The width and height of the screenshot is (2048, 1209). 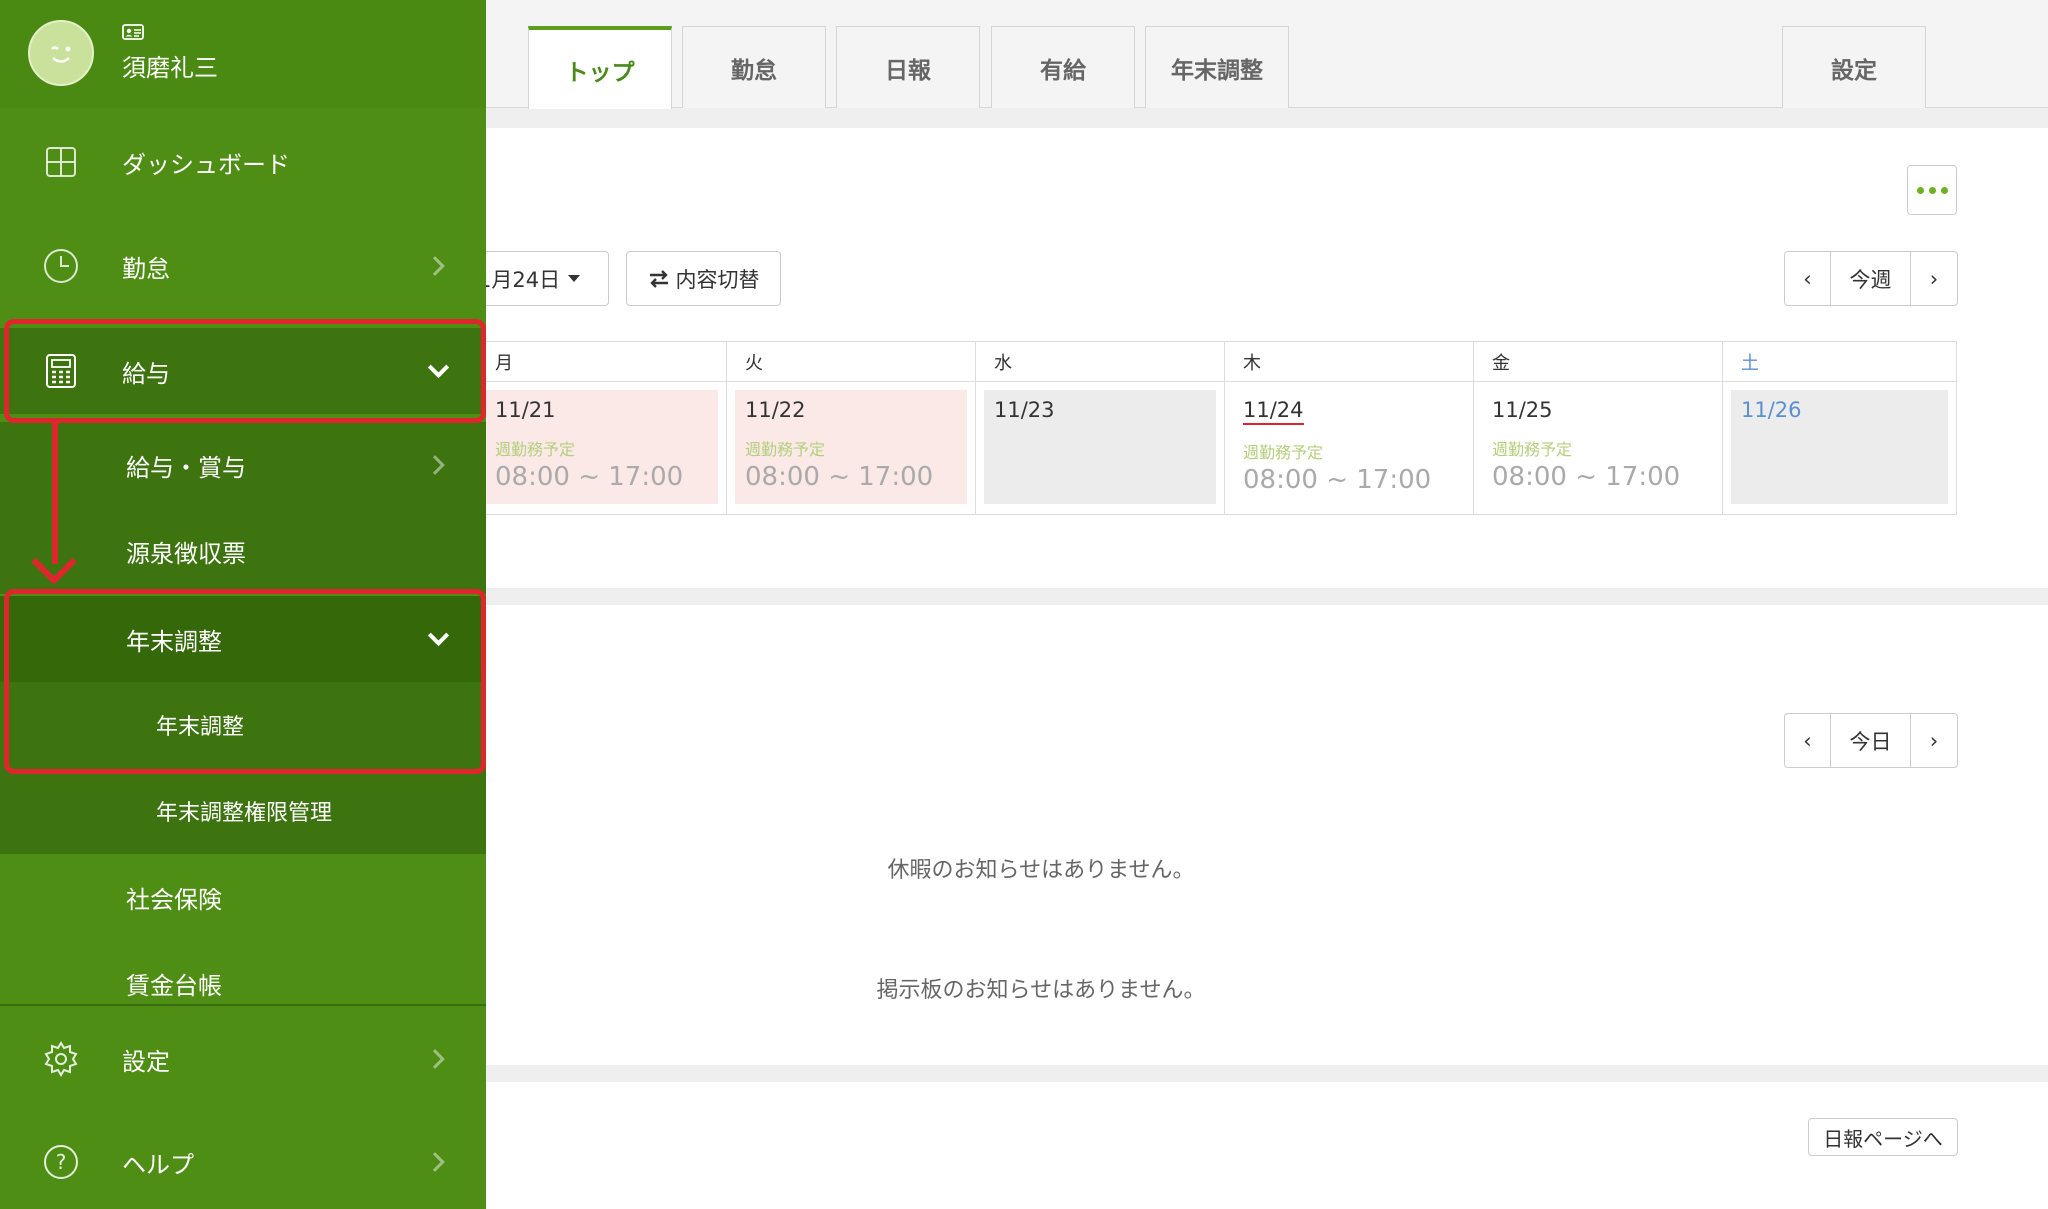 What do you see at coordinates (601, 362) in the screenshot?
I see `weekday-header: 月` at bounding box center [601, 362].